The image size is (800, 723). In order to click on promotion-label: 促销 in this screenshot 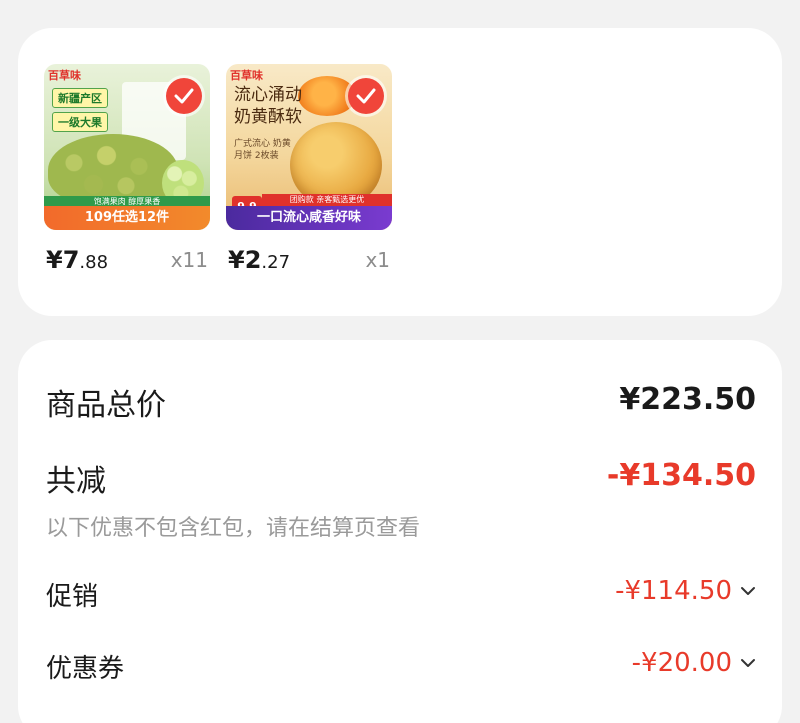, I will do `click(72, 597)`.